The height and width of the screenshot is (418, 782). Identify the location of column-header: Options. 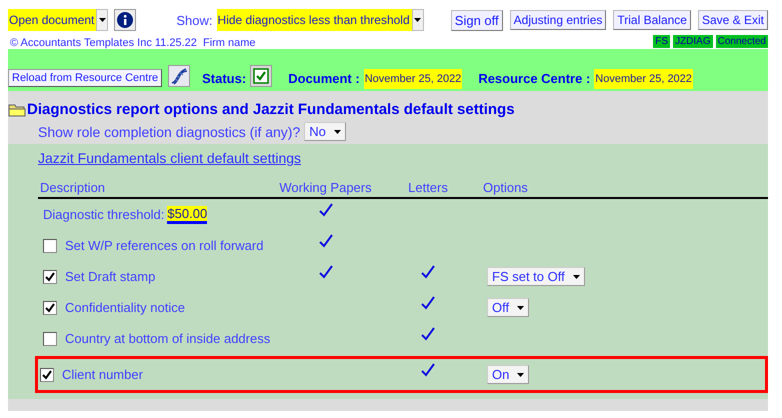
(625, 189).